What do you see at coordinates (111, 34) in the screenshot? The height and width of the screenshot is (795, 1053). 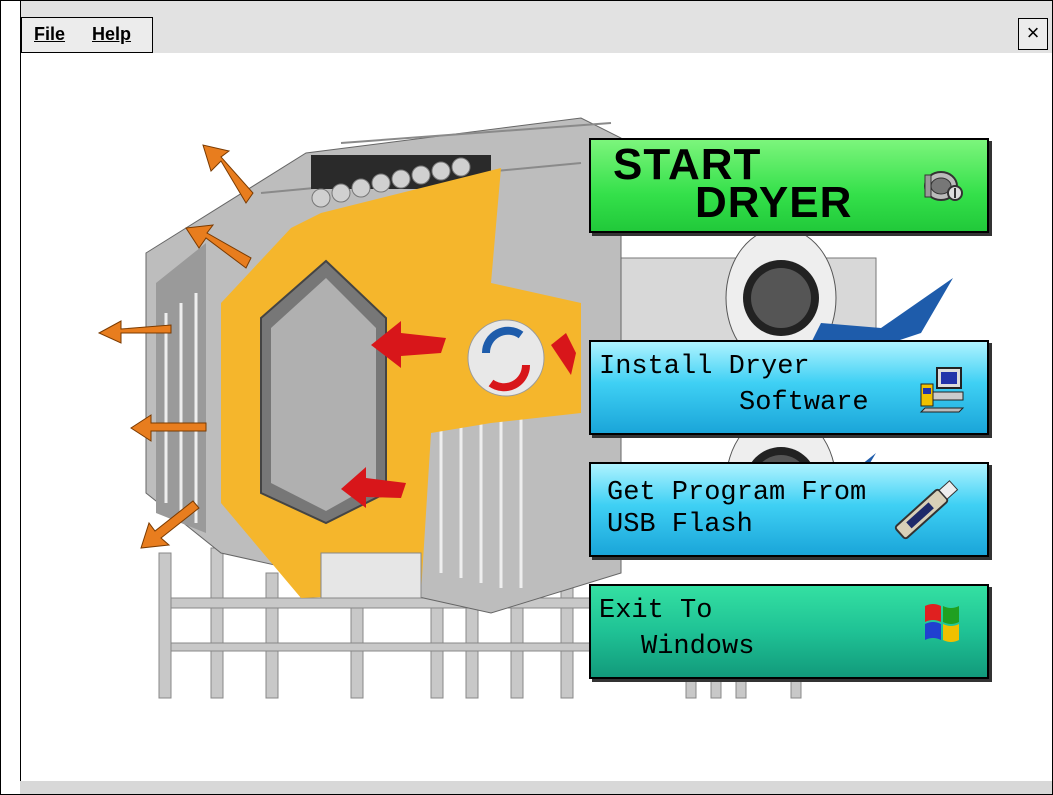 I see `menu-help: Help` at bounding box center [111, 34].